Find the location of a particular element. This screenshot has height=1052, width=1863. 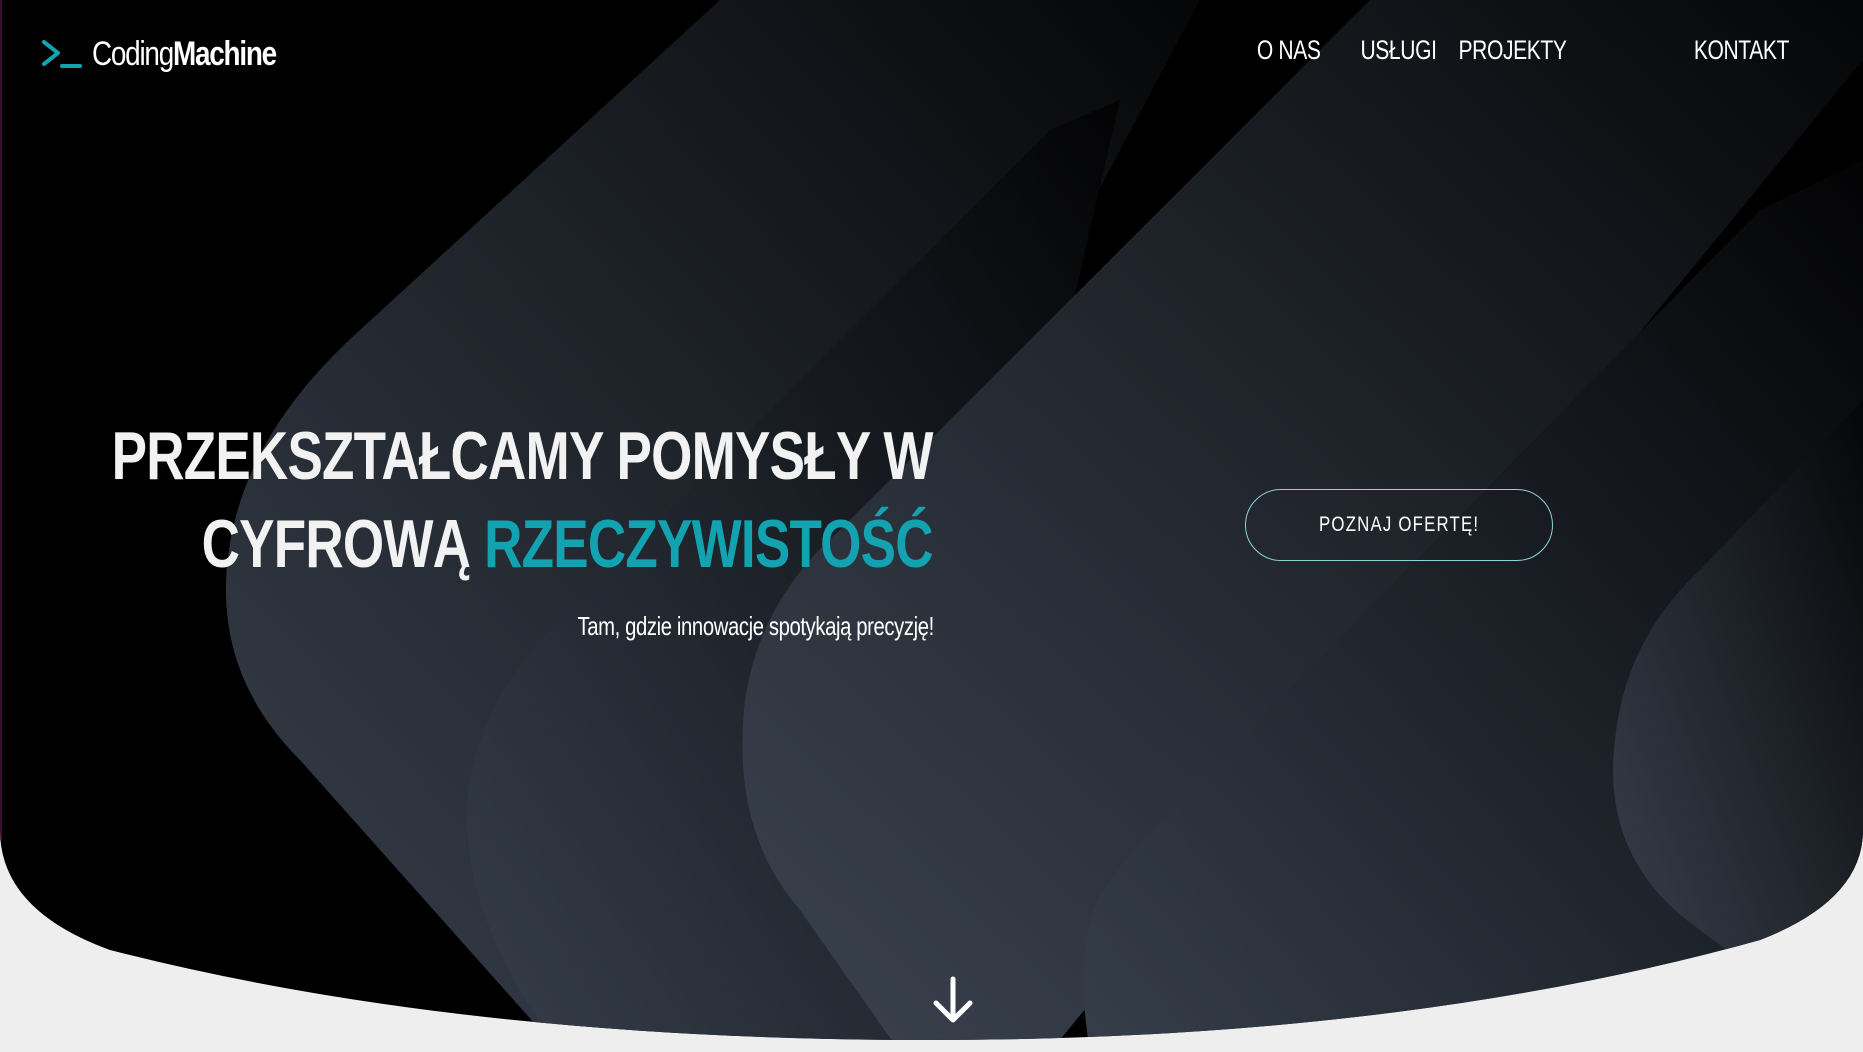

logo-text-light: Coding is located at coordinates (133, 53).